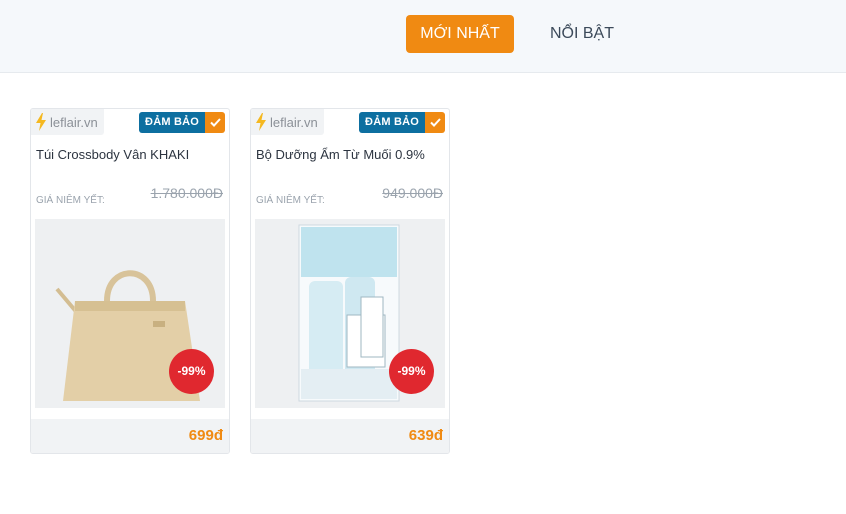 The width and height of the screenshot is (846, 514). I want to click on filter-bar: MỚI NHẤT NỔI BẬT, so click(423, 36).